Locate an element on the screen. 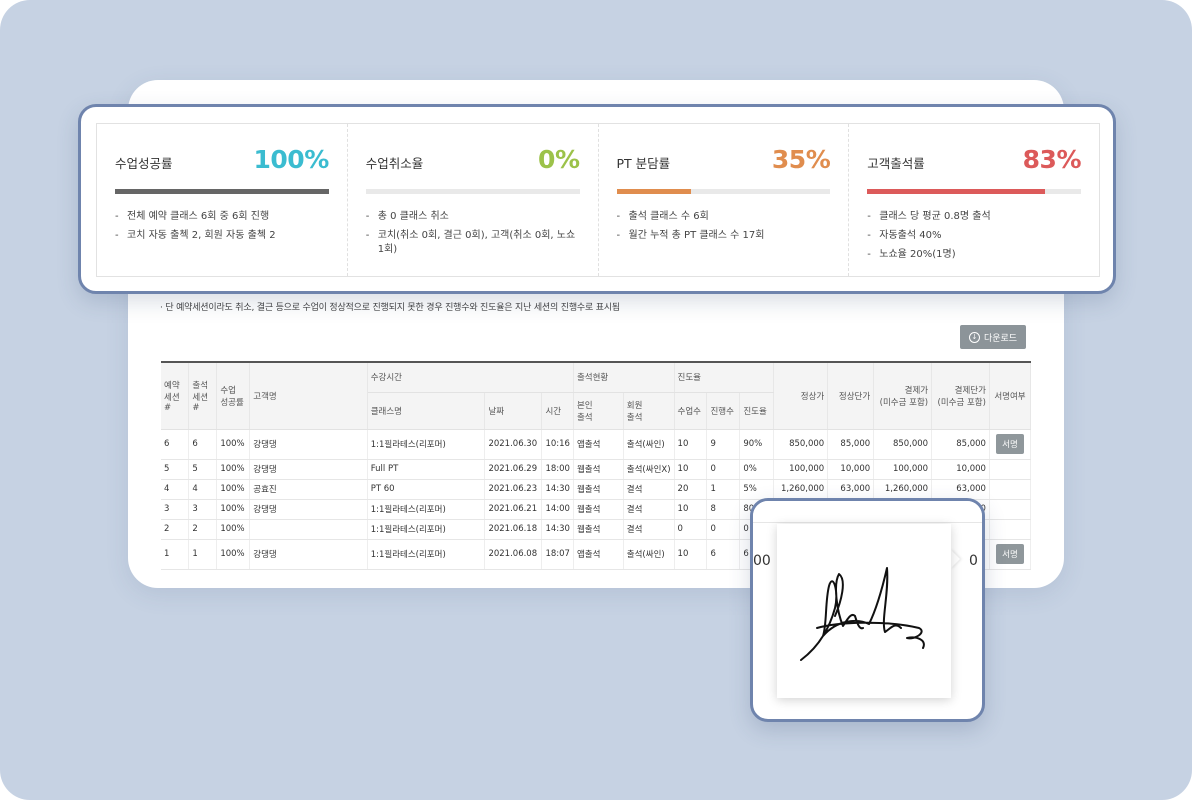  header-success-rate: 수업 성공률 is located at coordinates (233, 395).